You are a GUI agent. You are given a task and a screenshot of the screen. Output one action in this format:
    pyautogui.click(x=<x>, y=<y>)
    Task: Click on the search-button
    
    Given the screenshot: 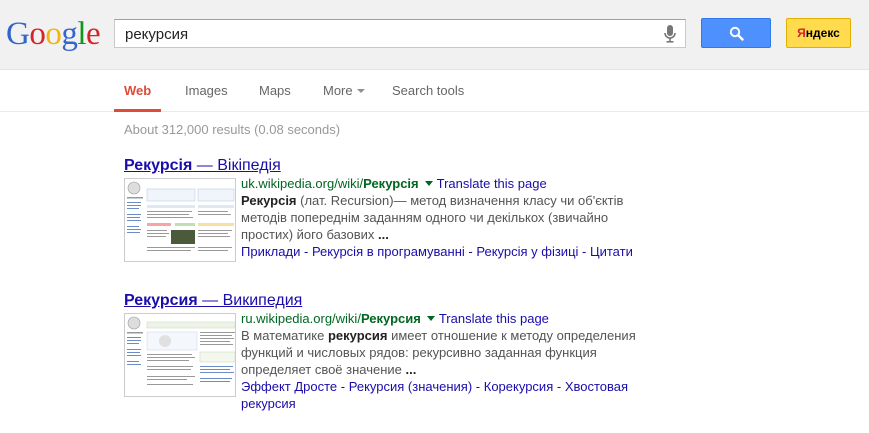 What is the action you would take?
    pyautogui.click(x=736, y=33)
    